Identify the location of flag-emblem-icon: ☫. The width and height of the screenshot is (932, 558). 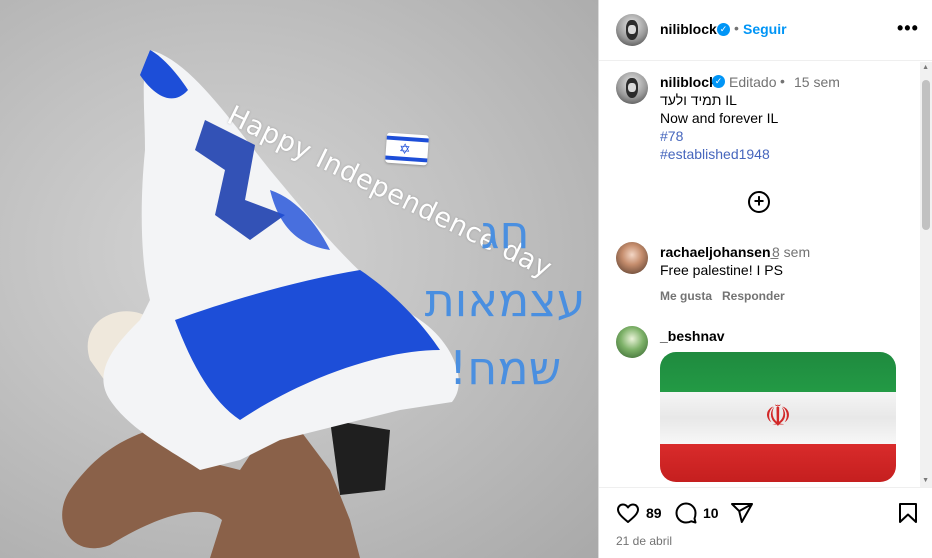
(778, 416).